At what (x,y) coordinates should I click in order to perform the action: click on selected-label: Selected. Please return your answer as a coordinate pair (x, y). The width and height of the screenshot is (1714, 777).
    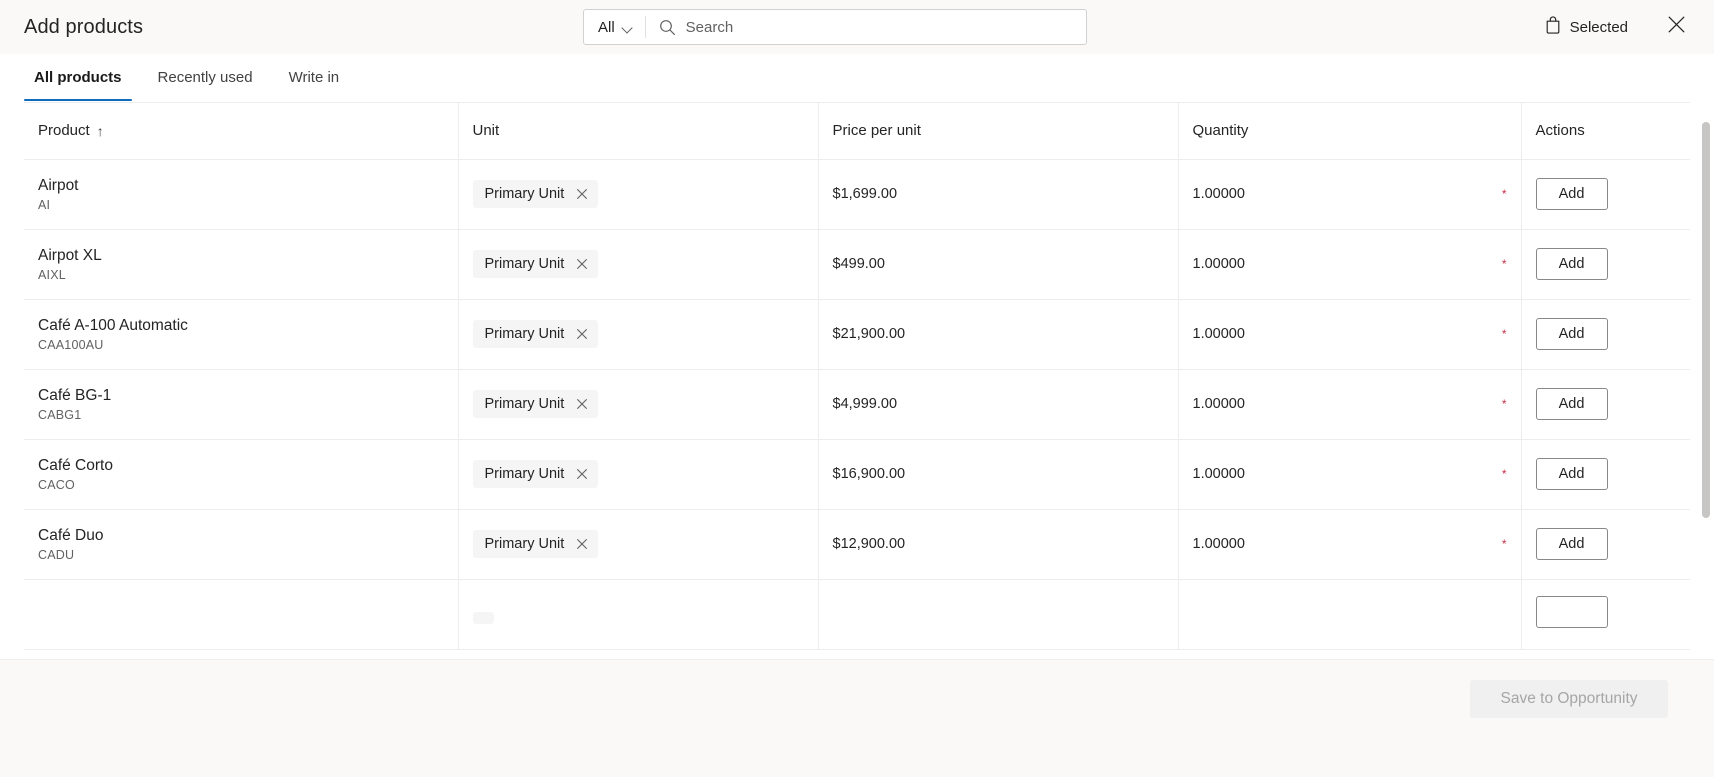
    Looking at the image, I should click on (1598, 27).